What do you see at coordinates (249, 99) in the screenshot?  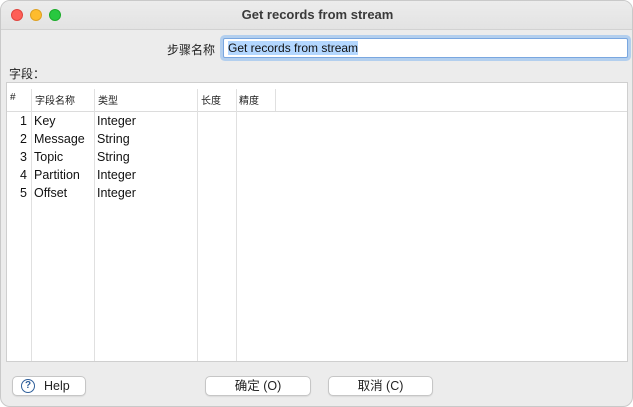 I see `column-header-precision: 精度` at bounding box center [249, 99].